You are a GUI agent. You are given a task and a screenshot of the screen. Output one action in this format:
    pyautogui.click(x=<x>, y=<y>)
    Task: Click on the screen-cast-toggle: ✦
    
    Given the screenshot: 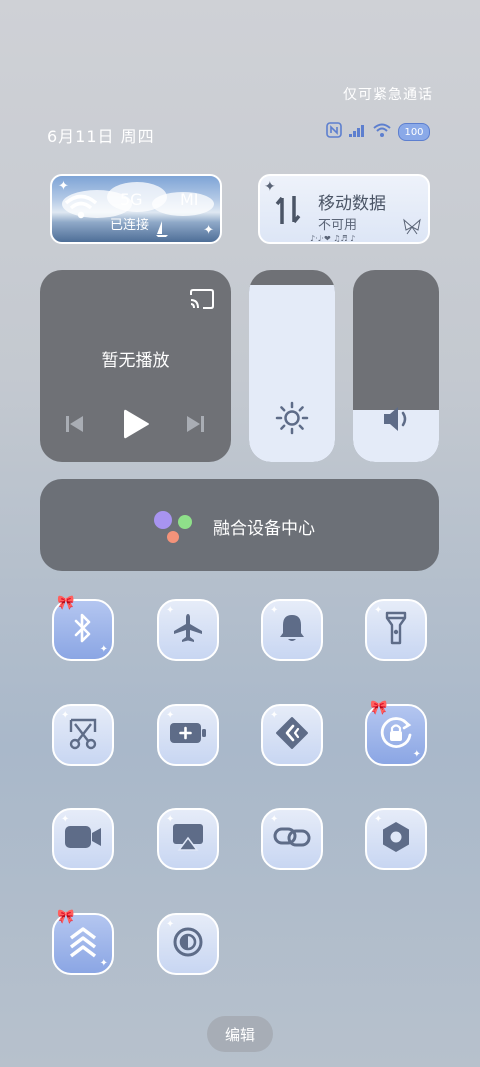 What is the action you would take?
    pyautogui.click(x=292, y=735)
    